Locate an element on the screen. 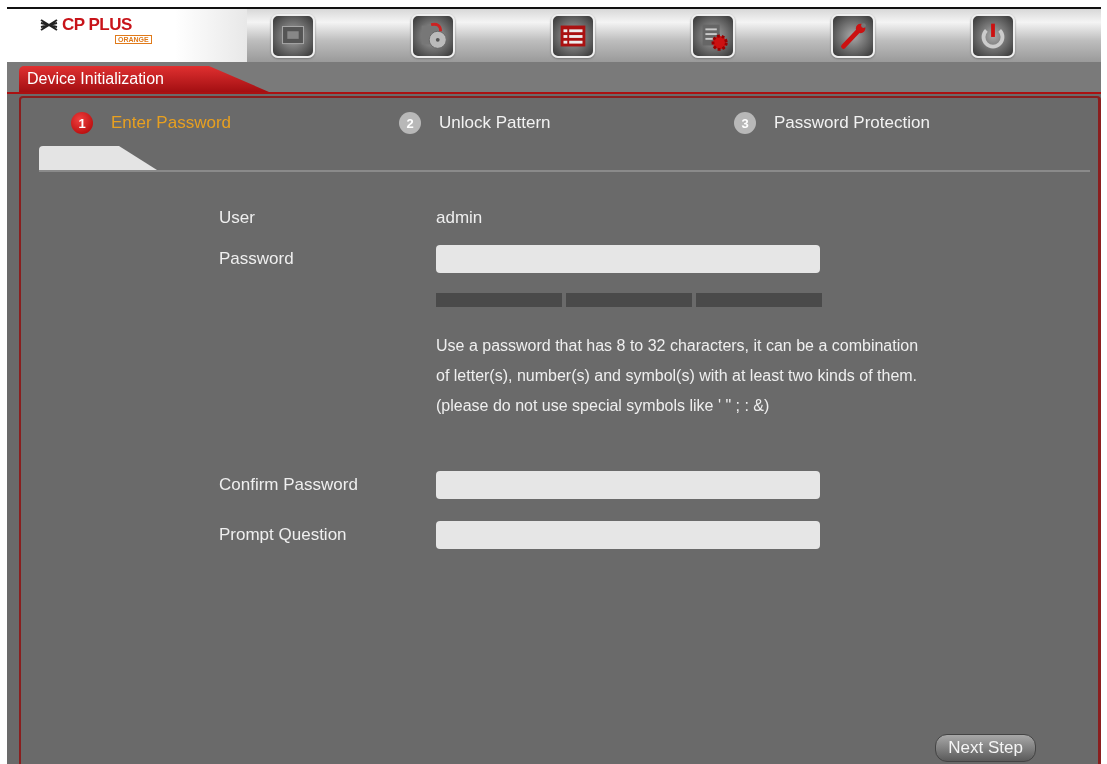 Image resolution: width=1107 pixels, height=764 pixels. window-title: Device Initialization is located at coordinates (144, 79).